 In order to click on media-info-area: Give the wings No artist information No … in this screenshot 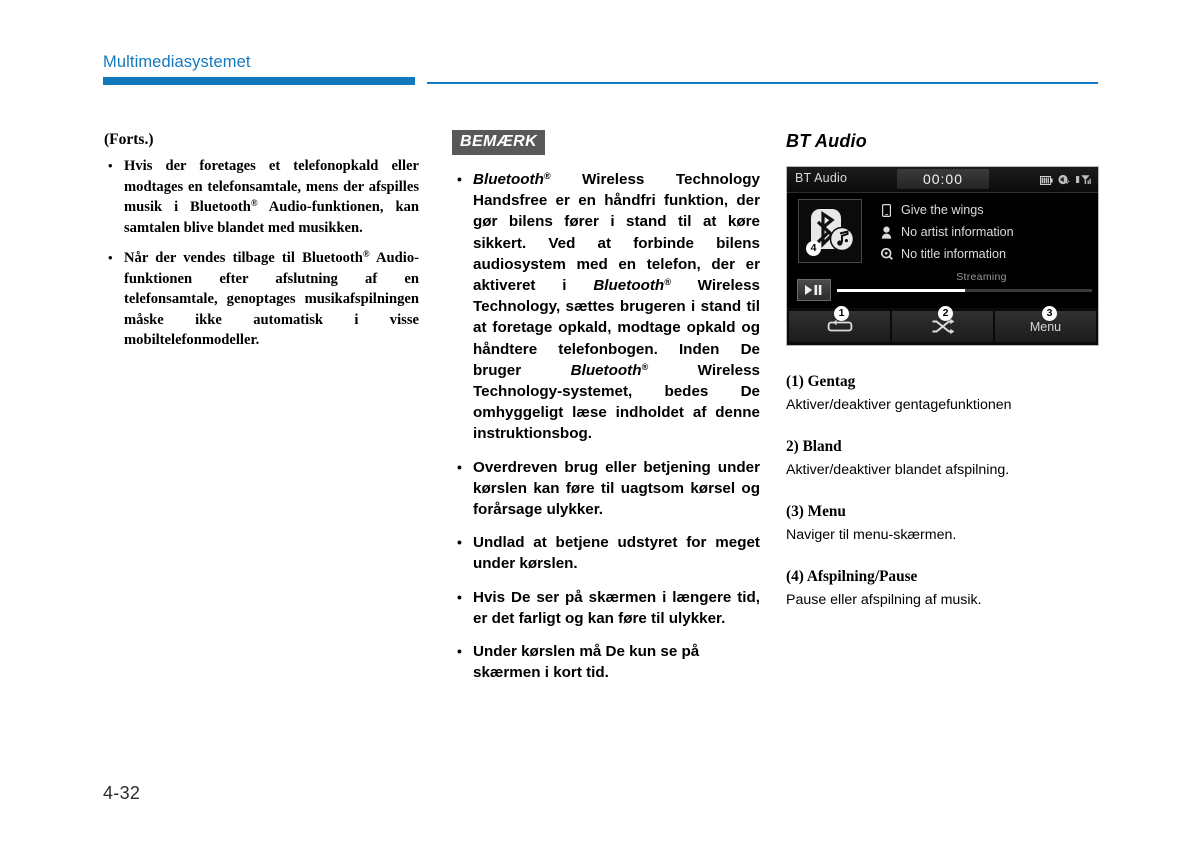, I will do `click(942, 248)`.